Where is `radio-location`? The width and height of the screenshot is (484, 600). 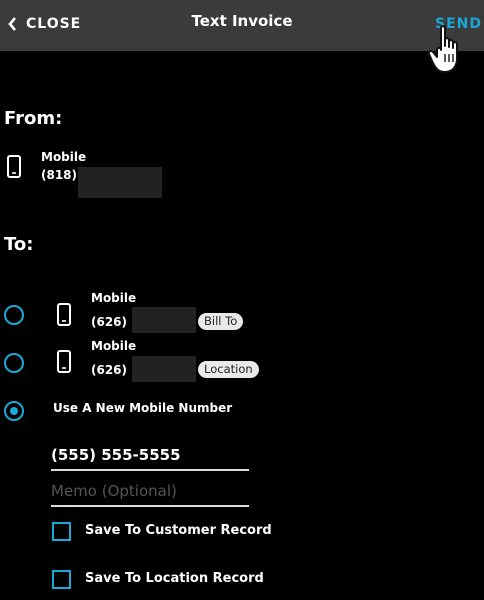
radio-location is located at coordinates (14, 363).